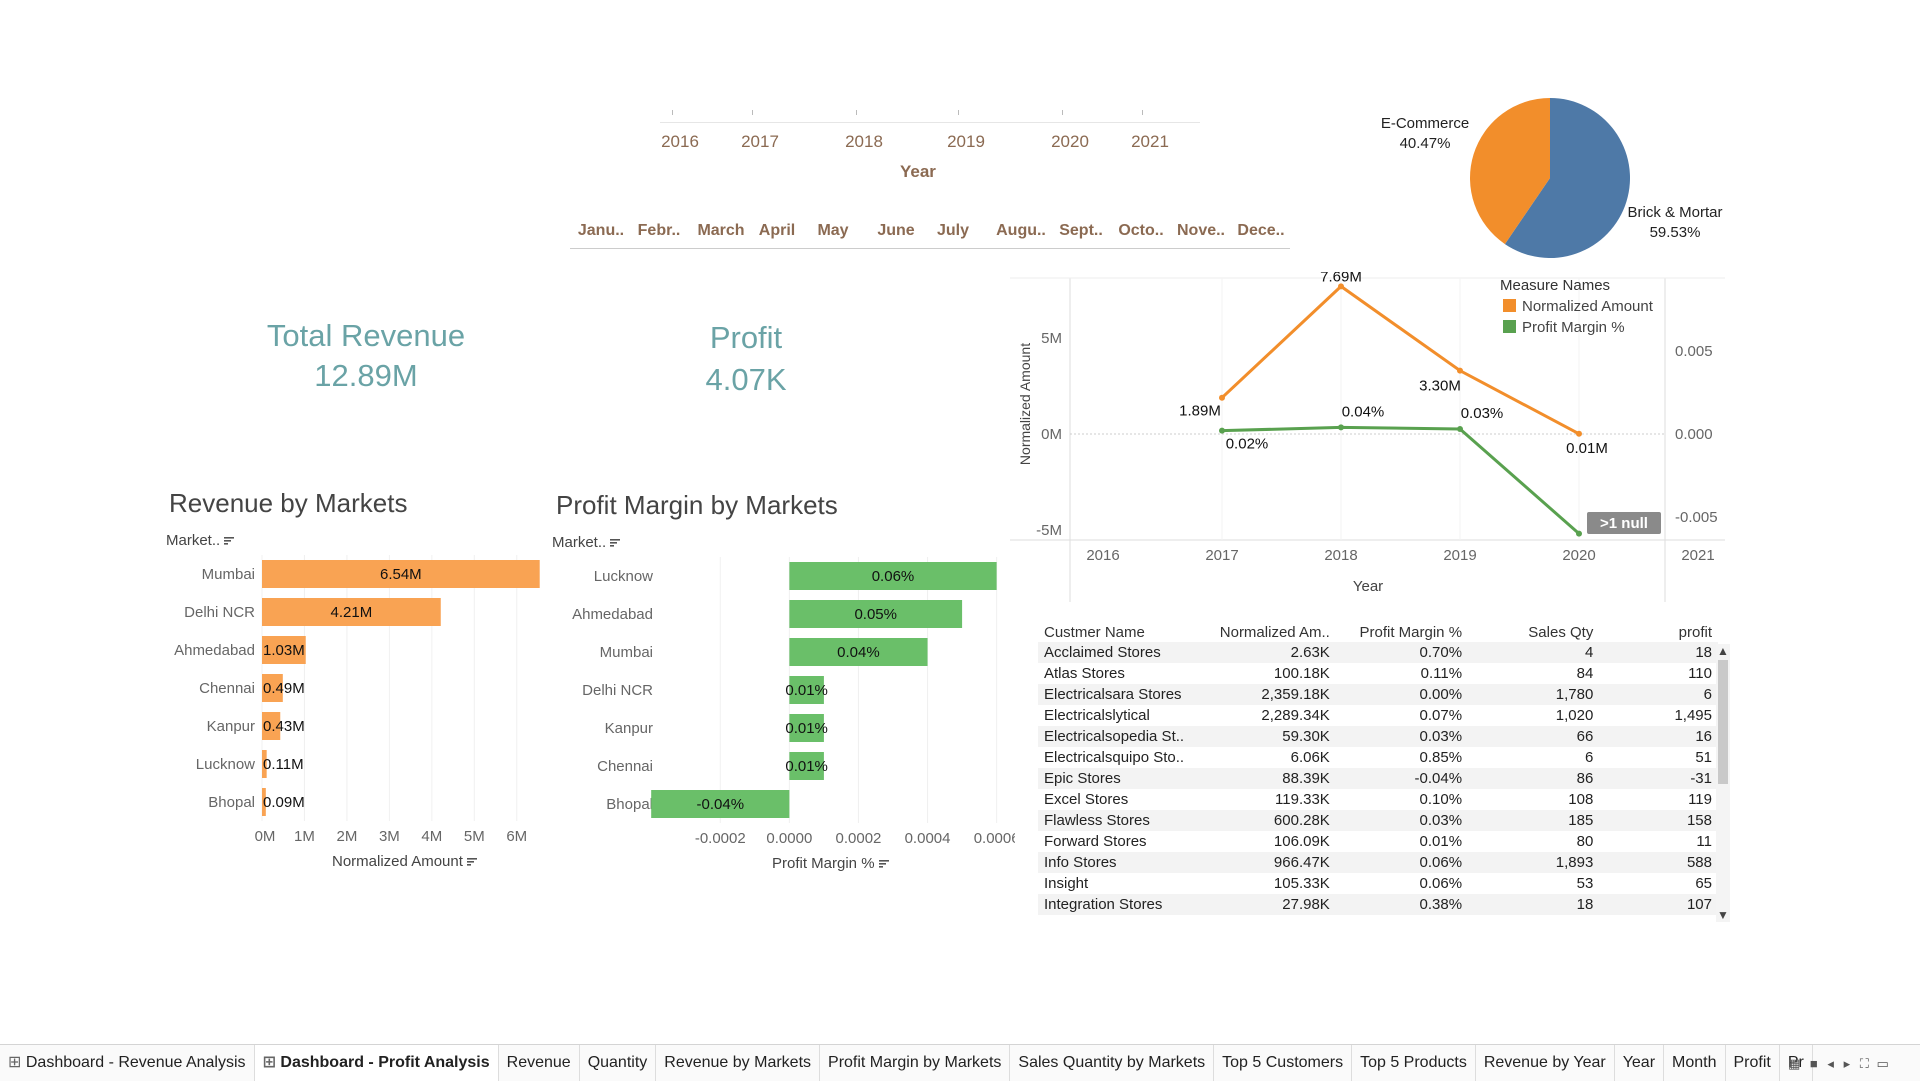 This screenshot has height=1081, width=1920. I want to click on sheet-tab: ⊞ Dashboard - Profit Analysis, so click(376, 1063).